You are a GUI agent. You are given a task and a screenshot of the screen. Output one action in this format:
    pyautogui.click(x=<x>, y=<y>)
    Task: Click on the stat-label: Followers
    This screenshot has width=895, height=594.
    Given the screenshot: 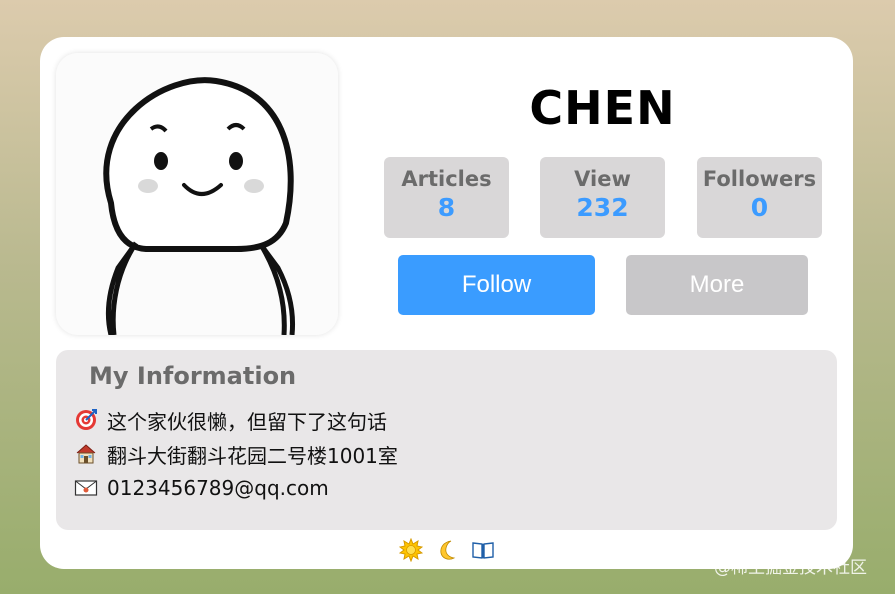 What is the action you would take?
    pyautogui.click(x=759, y=179)
    